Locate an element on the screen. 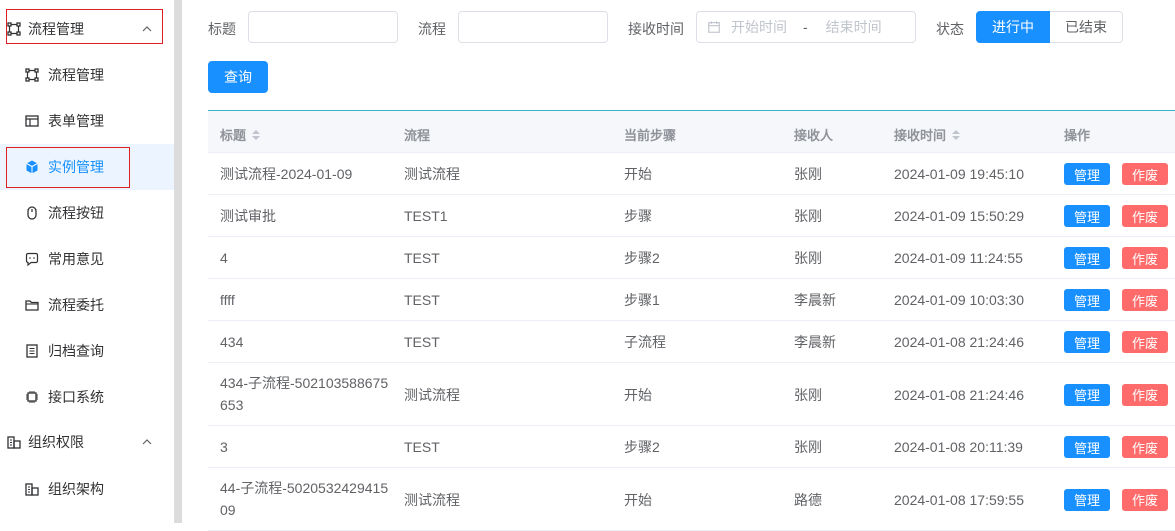 Image resolution: width=1175 pixels, height=531 pixels. cell-title: 434 is located at coordinates (232, 342).